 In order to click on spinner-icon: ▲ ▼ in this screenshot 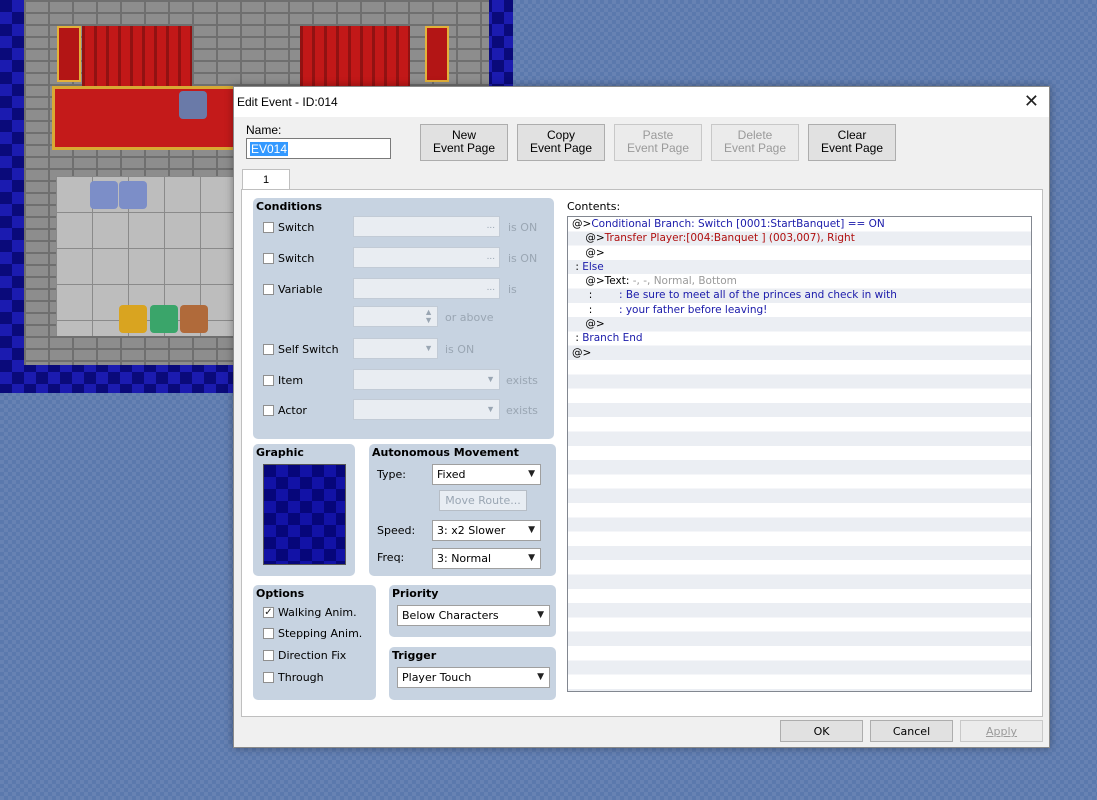, I will do `click(428, 316)`.